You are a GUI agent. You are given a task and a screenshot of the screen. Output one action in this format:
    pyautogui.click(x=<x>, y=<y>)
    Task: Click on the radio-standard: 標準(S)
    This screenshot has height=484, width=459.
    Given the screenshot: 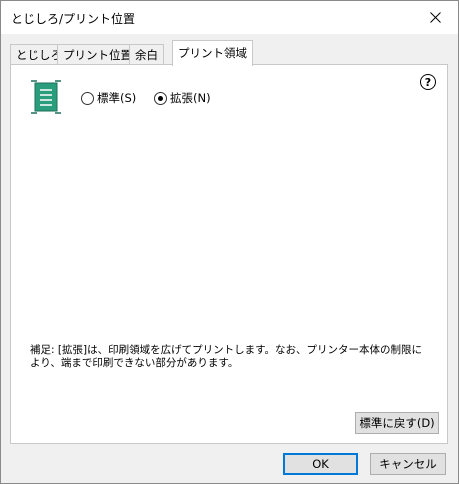 What is the action you would take?
    pyautogui.click(x=108, y=98)
    